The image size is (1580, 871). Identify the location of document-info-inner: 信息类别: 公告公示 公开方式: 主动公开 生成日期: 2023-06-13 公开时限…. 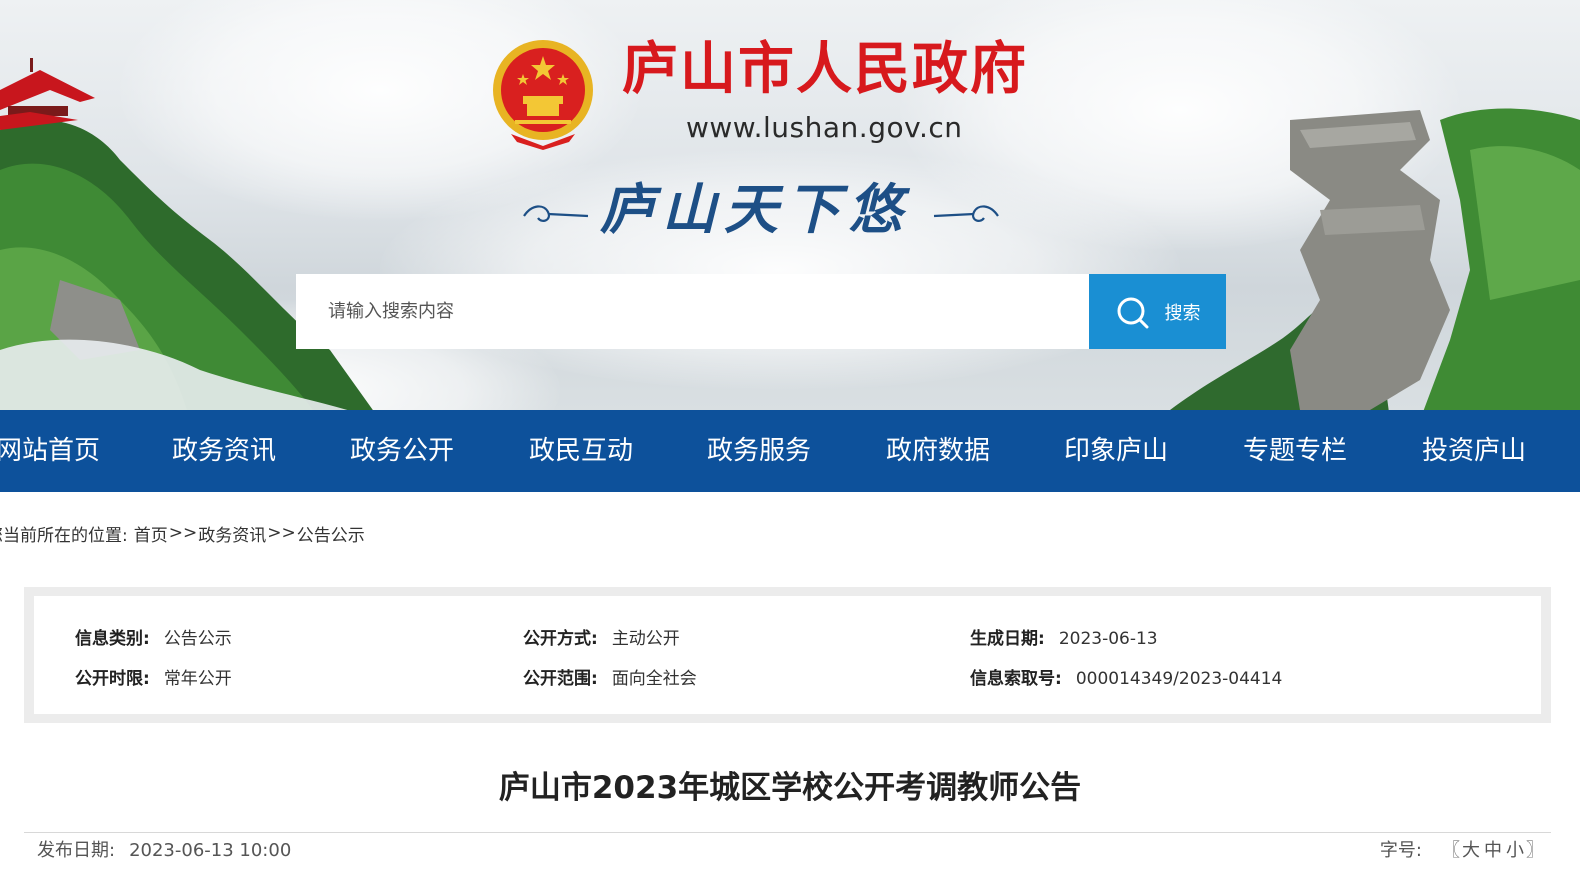
(787, 655).